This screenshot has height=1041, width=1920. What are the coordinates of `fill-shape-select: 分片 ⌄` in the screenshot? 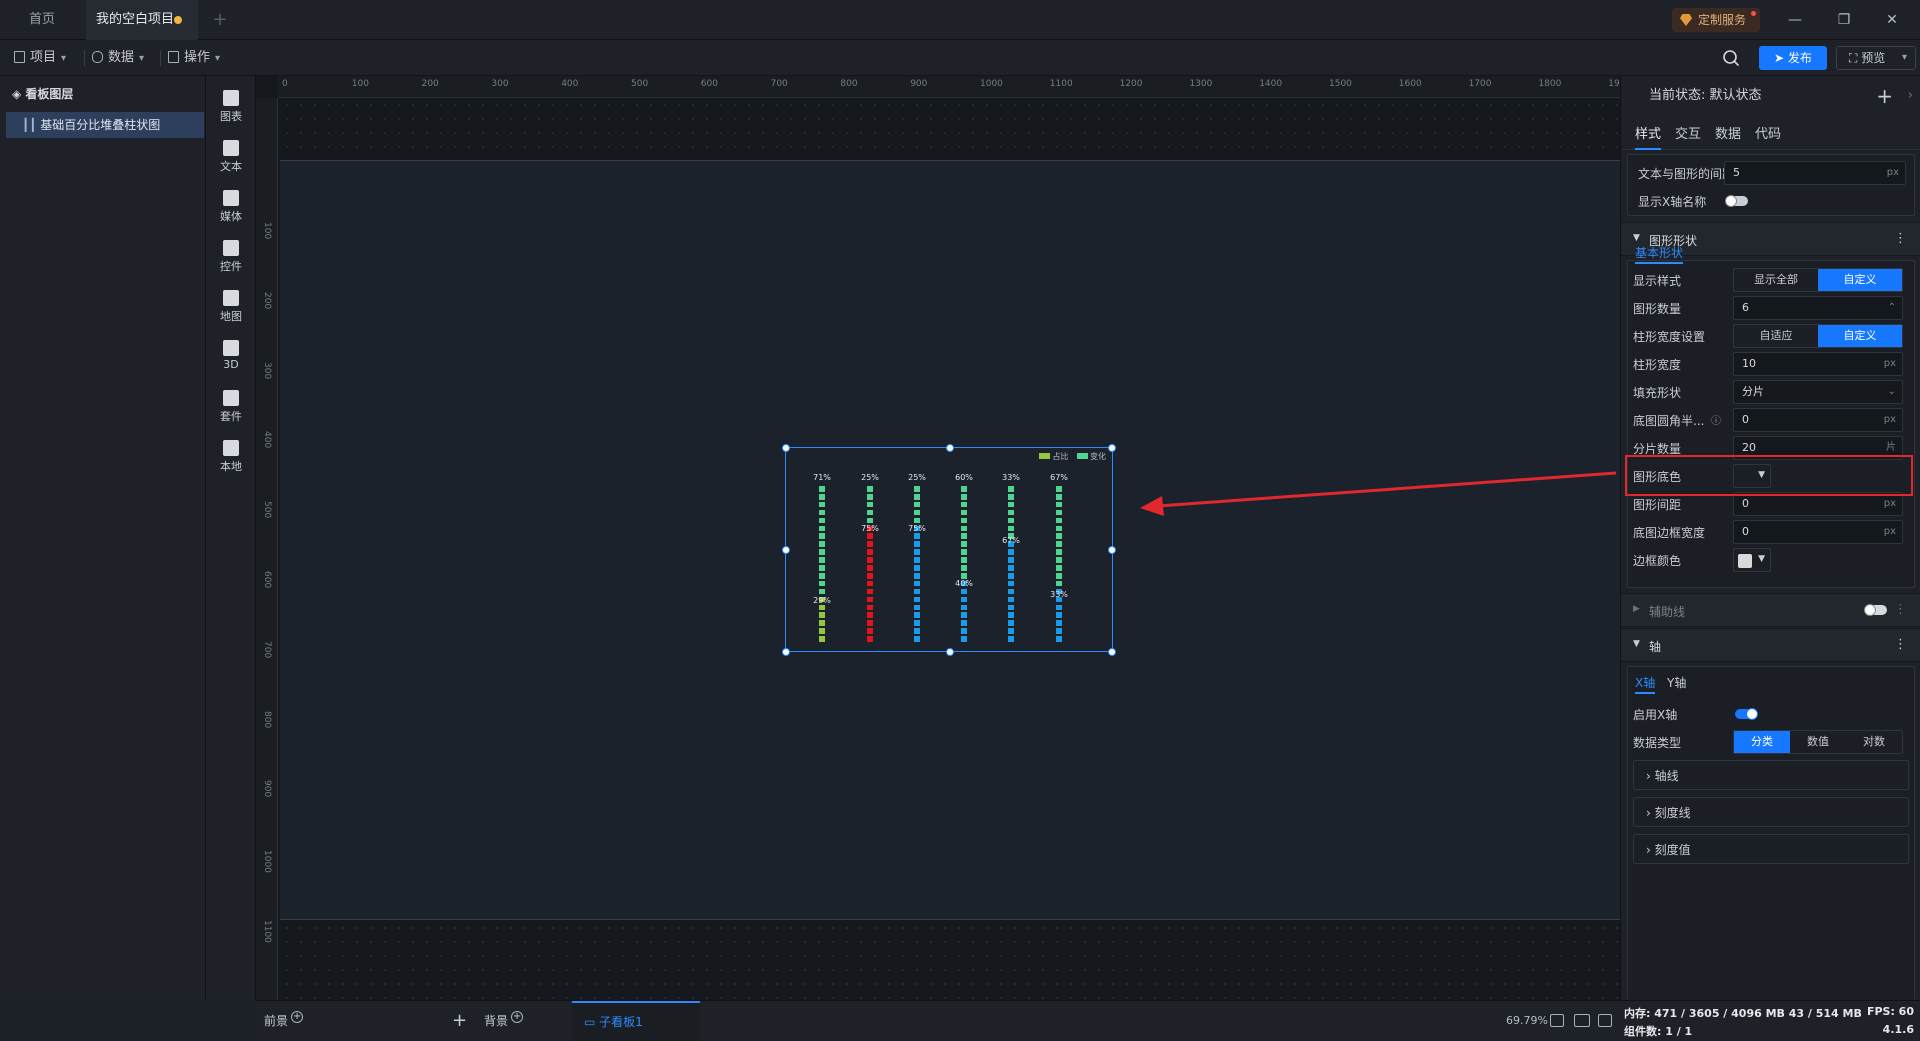 It's located at (1818, 392).